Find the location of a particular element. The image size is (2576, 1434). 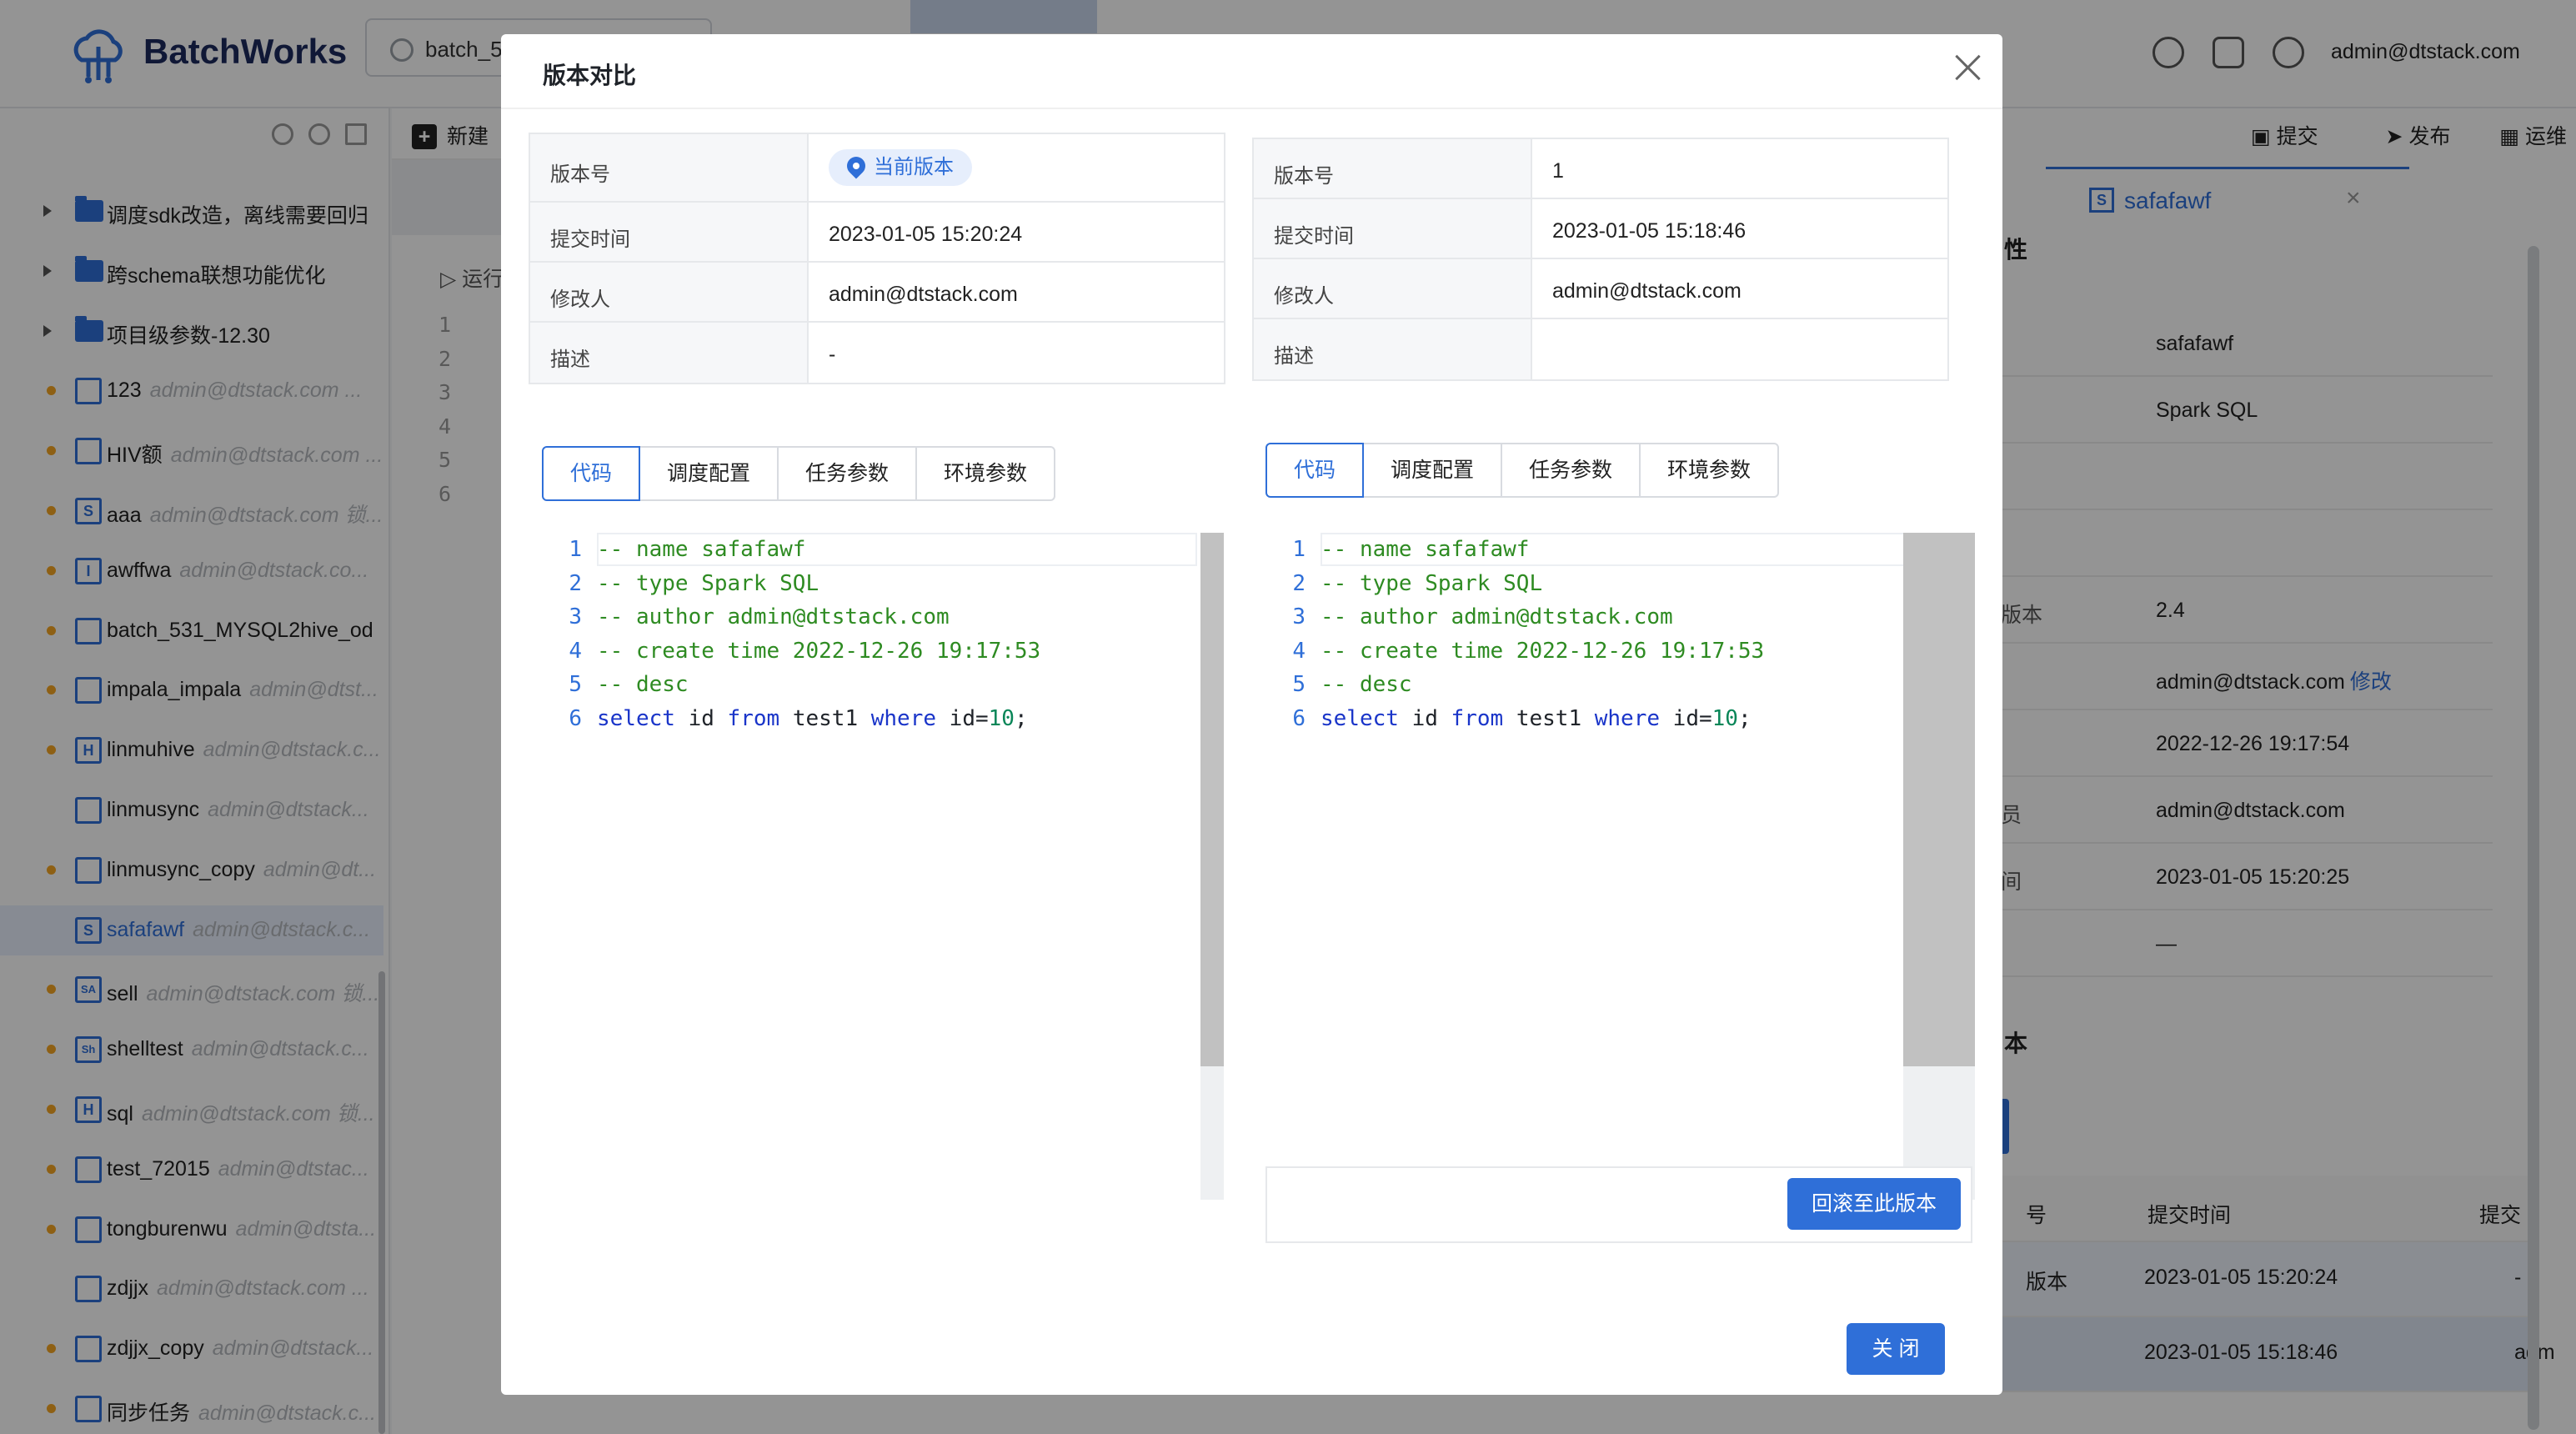

current-version-label: 当前版本 is located at coordinates (914, 167).